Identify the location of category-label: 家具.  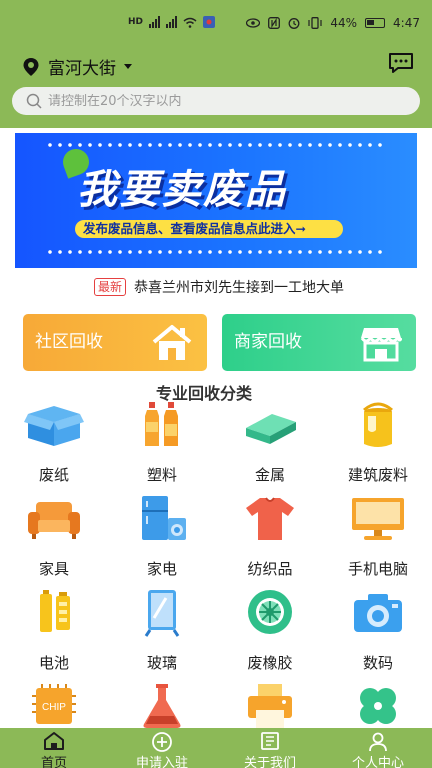
(53, 569).